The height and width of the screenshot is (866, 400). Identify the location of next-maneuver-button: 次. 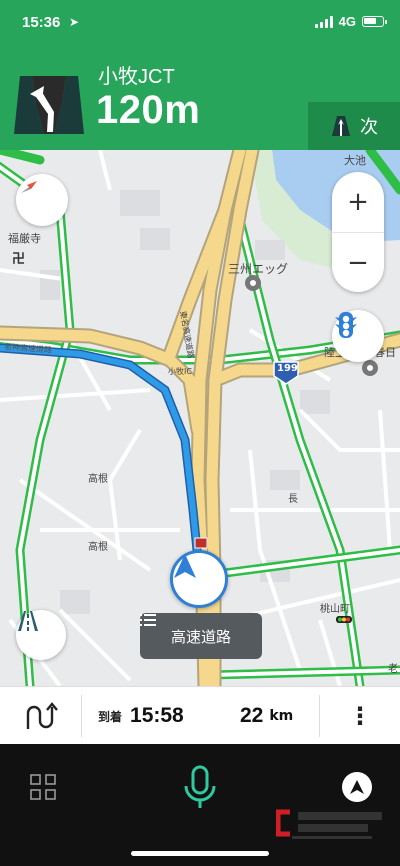
(354, 126).